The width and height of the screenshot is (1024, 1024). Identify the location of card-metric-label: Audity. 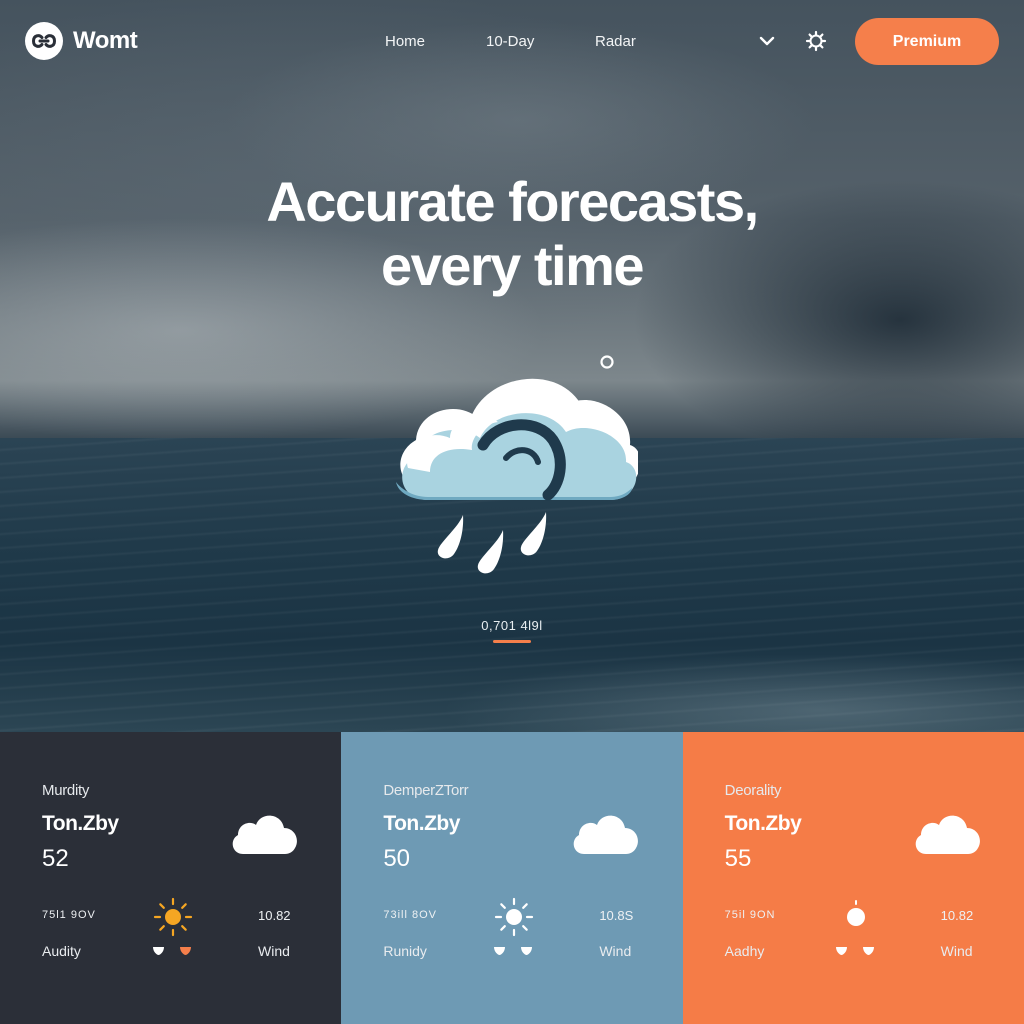
(61, 951).